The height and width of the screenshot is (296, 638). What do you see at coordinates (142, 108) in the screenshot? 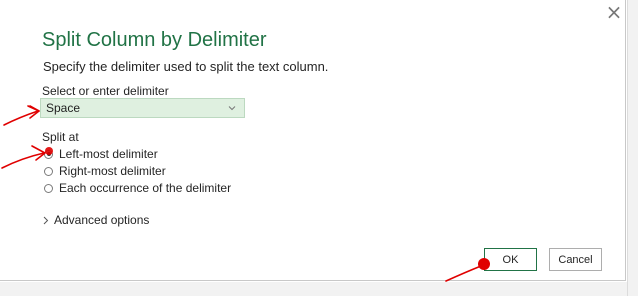
I see `delimiter-select: Space` at bounding box center [142, 108].